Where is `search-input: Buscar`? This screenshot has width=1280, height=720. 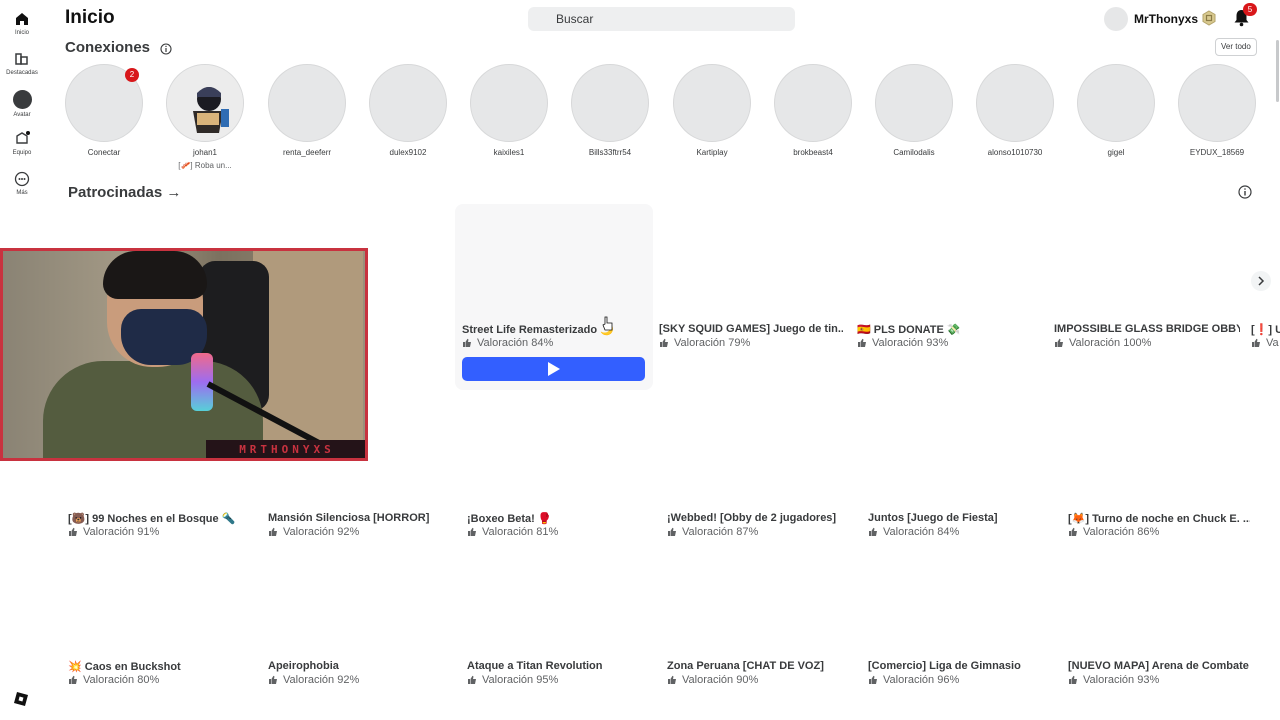
search-input: Buscar is located at coordinates (661, 19).